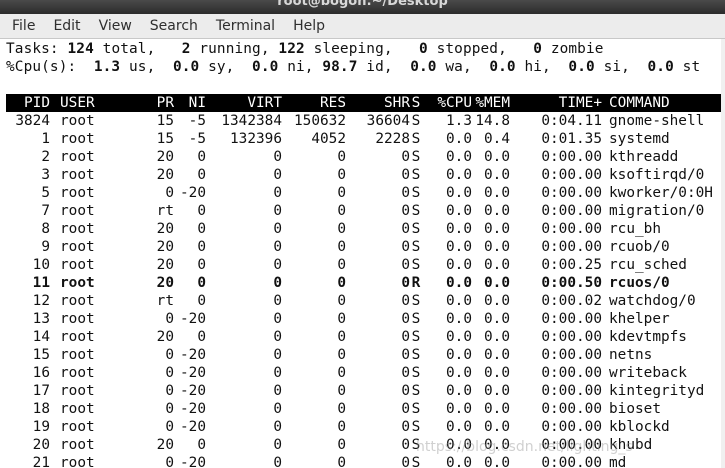  I want to click on cell-pid: 17, so click(41, 391).